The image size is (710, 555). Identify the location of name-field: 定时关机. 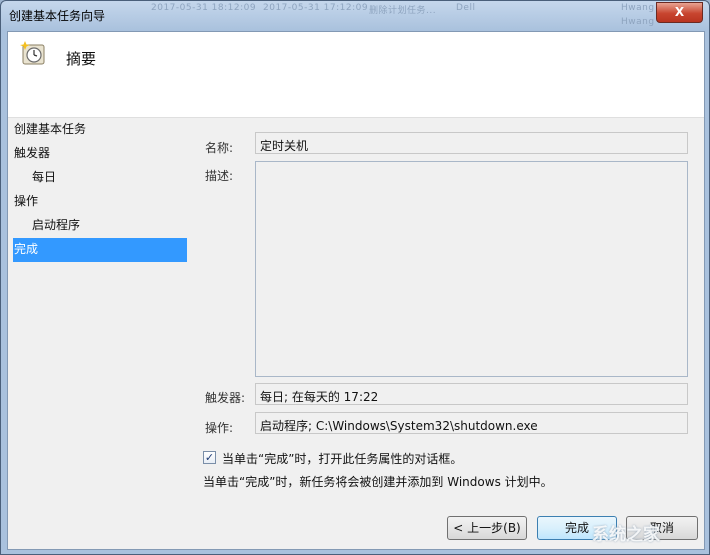
(471, 143).